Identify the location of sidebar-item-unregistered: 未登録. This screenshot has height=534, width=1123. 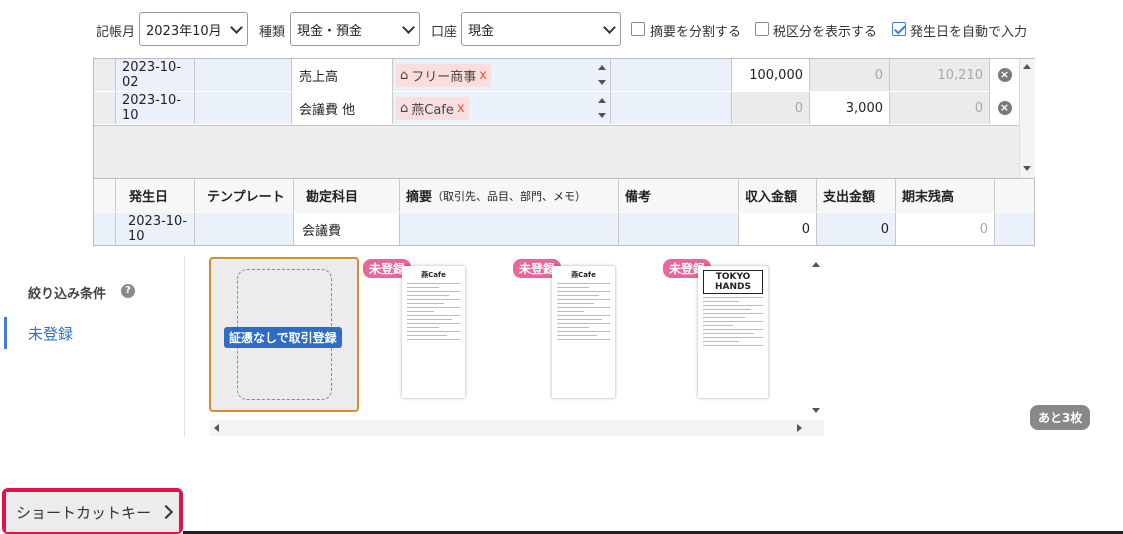
(50, 333).